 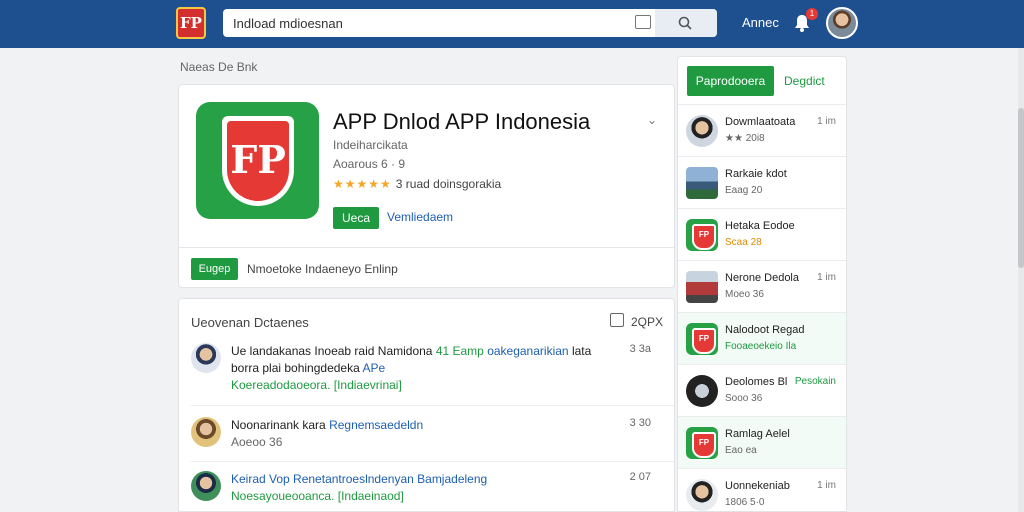 What do you see at coordinates (420, 217) in the screenshot?
I see `wishlist-link: Vemliedaem` at bounding box center [420, 217].